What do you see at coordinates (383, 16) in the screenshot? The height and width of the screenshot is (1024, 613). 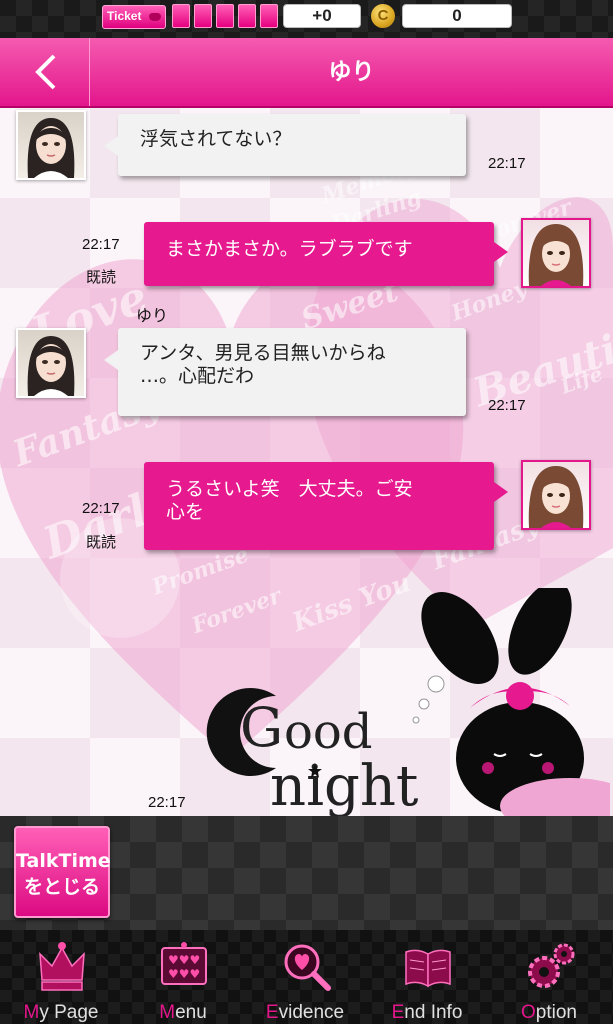 I see `coin-icon: C` at bounding box center [383, 16].